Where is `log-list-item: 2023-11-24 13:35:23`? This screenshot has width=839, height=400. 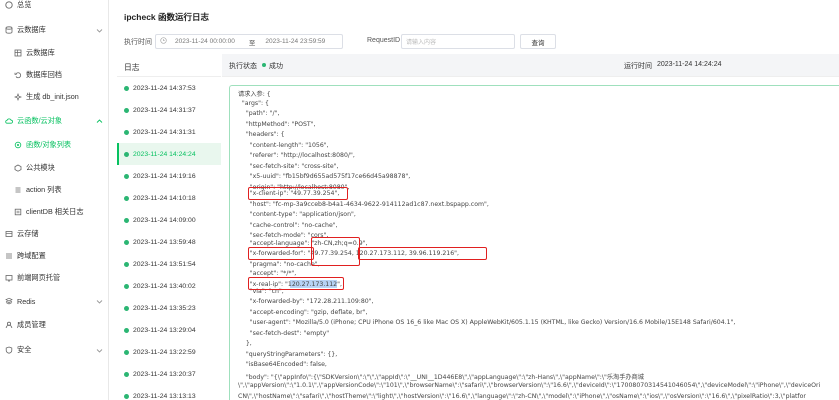 log-list-item: 2023-11-24 13:35:23 is located at coordinates (169, 308).